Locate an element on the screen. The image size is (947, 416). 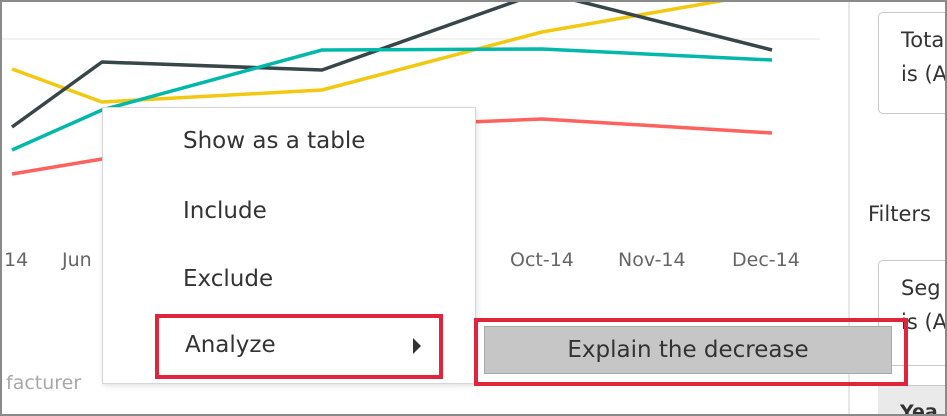
filter-card-title: Tota is located at coordinates (923, 40).